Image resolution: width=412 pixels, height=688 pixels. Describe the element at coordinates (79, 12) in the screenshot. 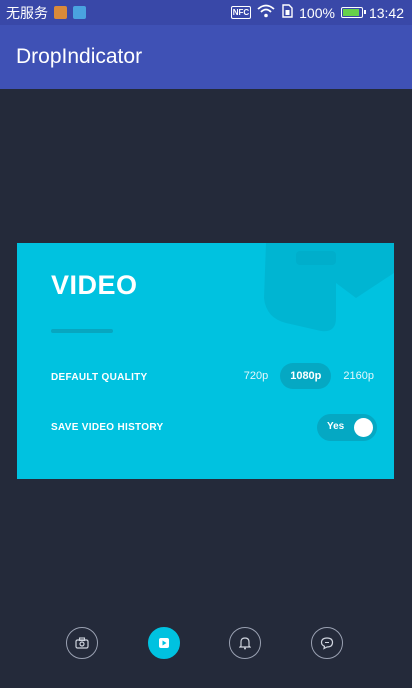

I see `notification-message-icon` at that location.